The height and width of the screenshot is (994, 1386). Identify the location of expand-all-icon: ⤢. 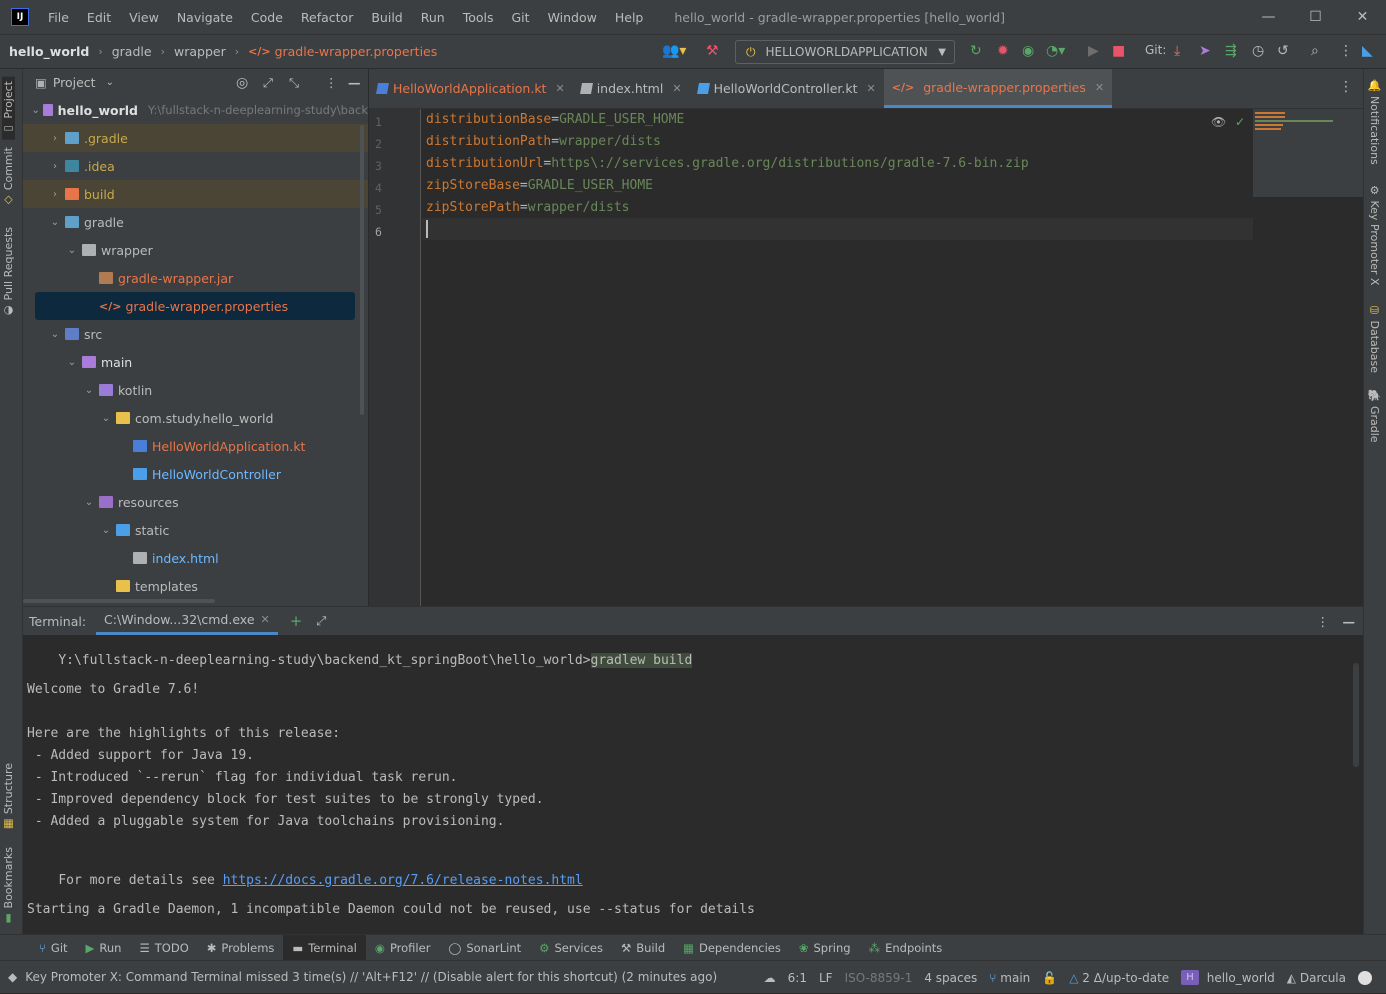
(268, 83).